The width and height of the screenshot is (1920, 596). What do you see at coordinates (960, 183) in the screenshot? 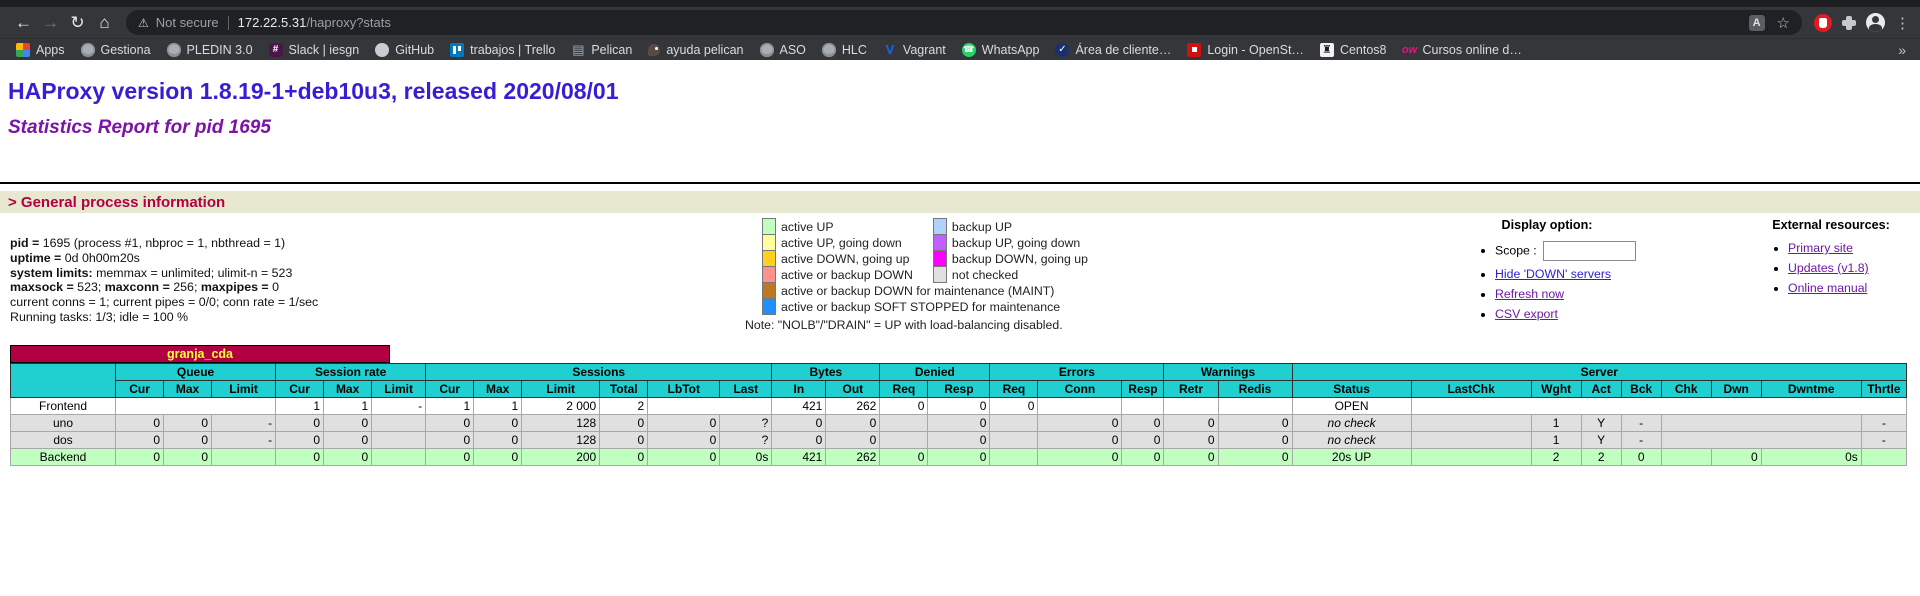
I see `divider` at bounding box center [960, 183].